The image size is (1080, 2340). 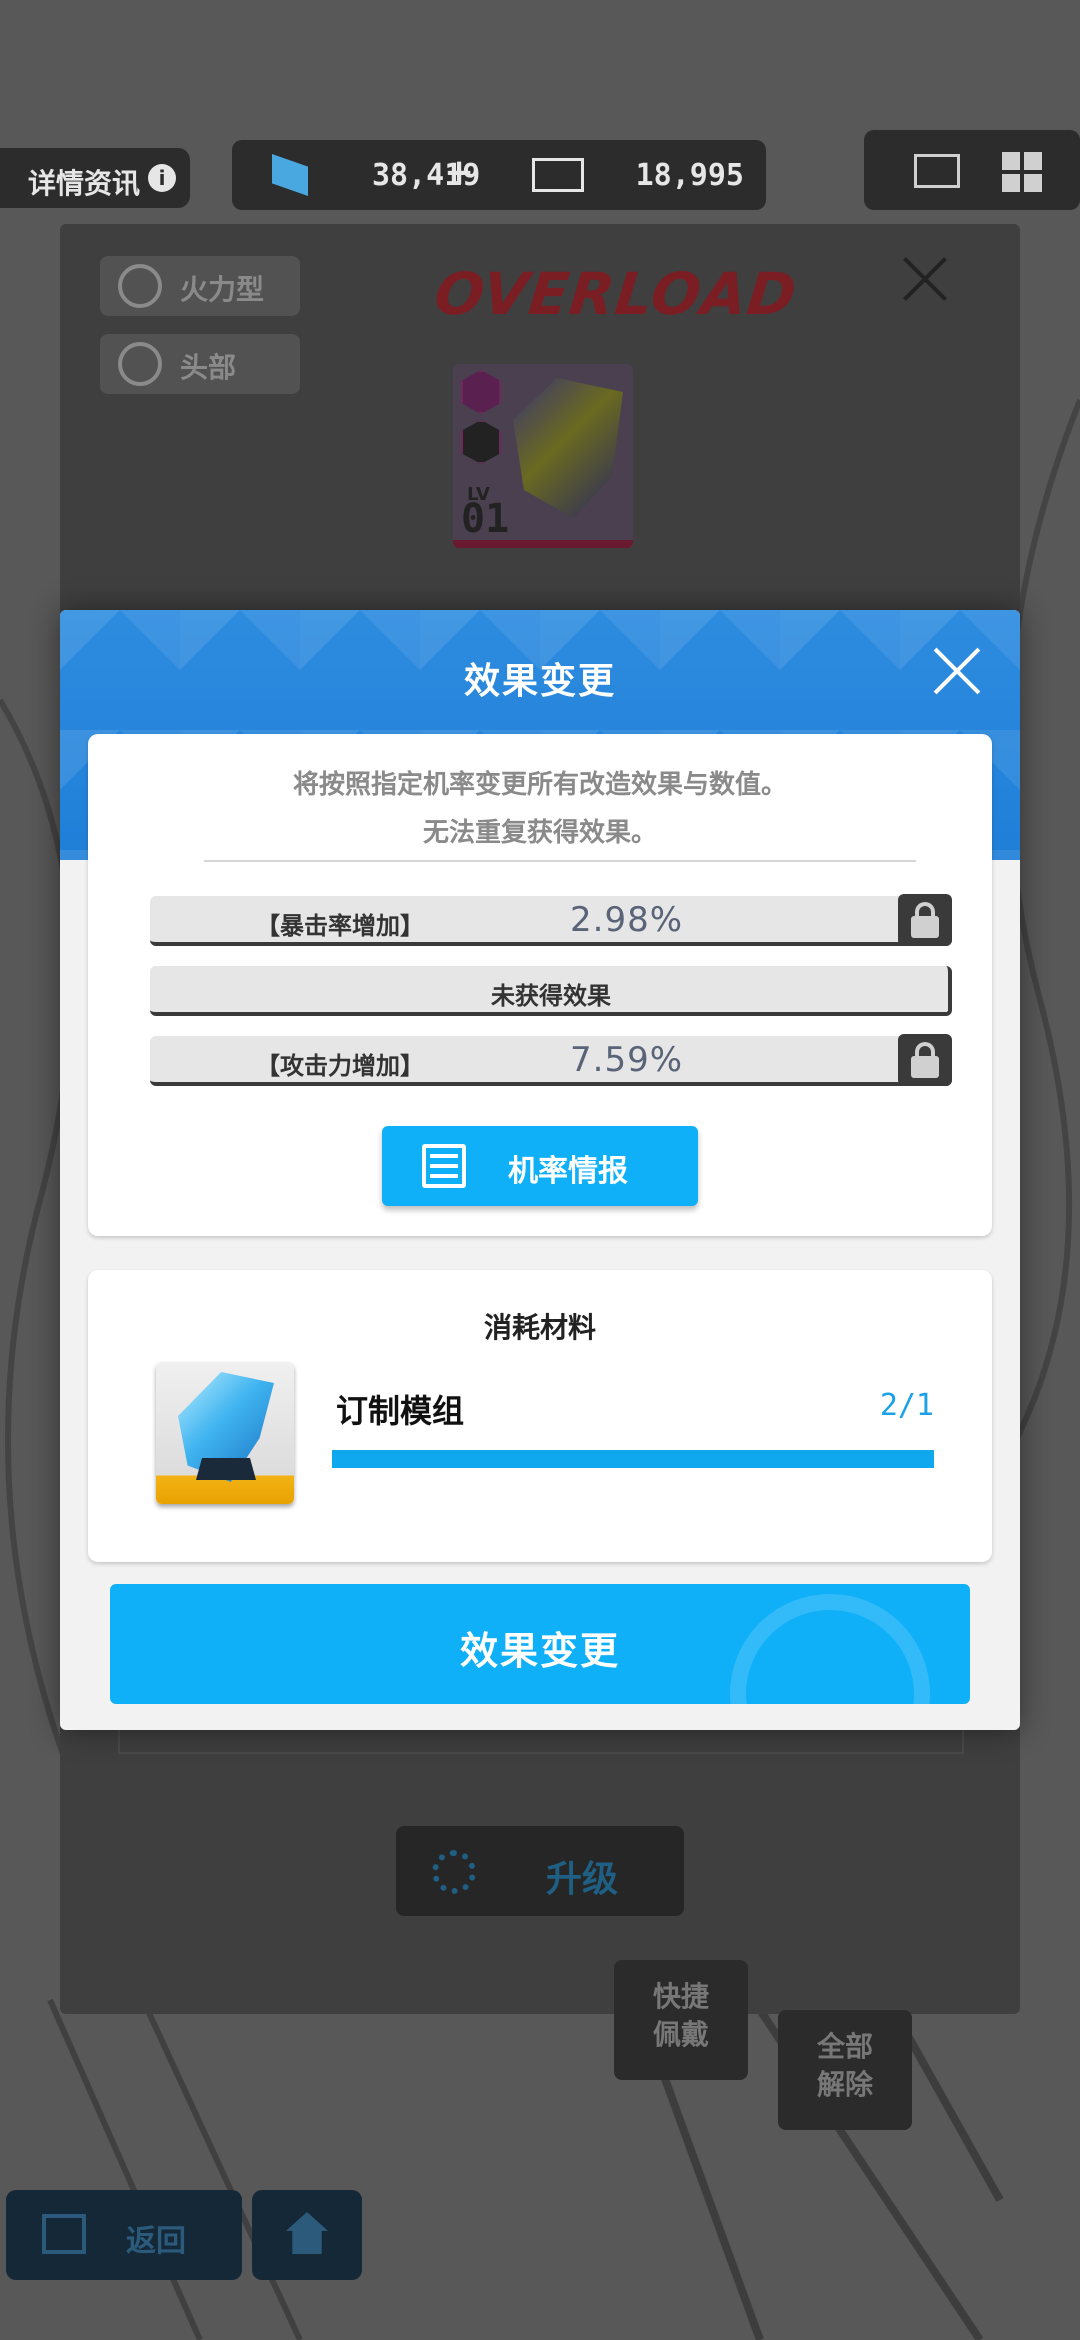 I want to click on effect-name: 【攻击力增加】, so click(x=340, y=1066).